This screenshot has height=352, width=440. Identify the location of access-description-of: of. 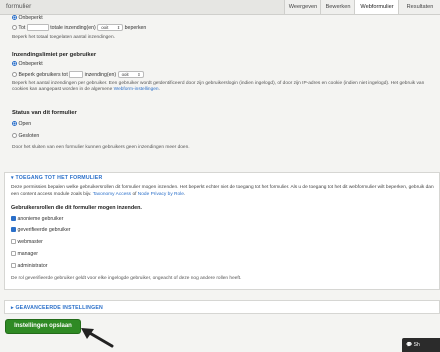
(134, 194).